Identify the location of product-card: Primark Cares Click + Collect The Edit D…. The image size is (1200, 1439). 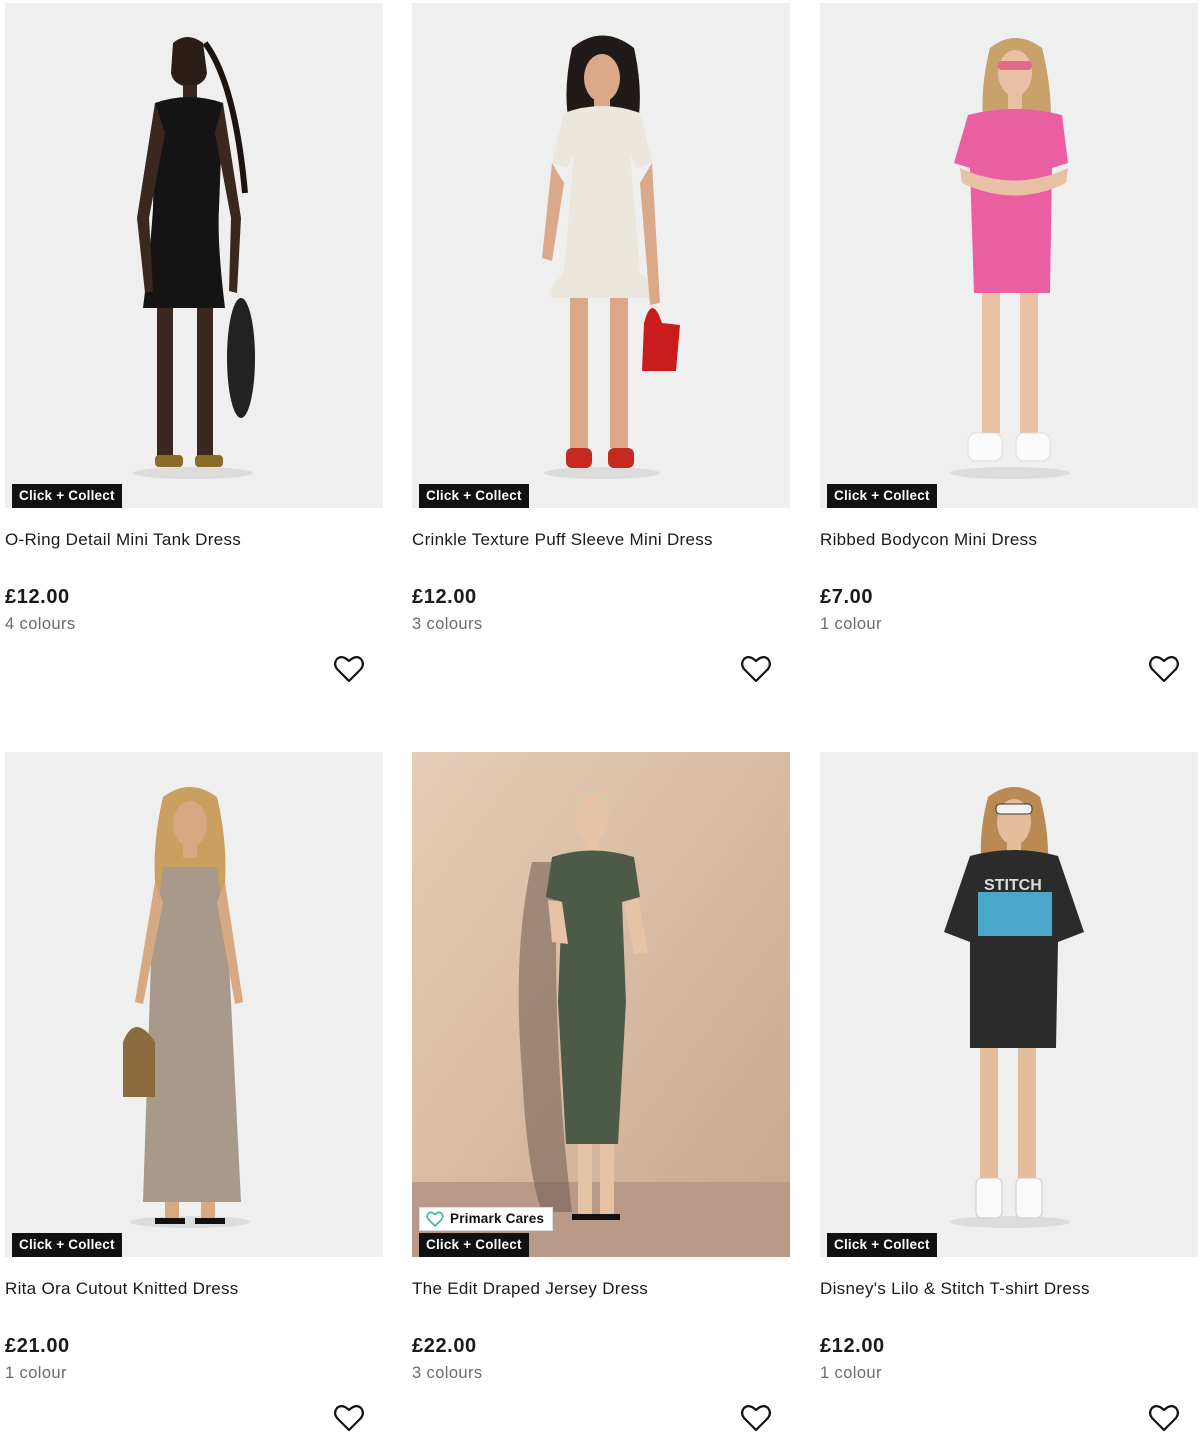
(601, 1092).